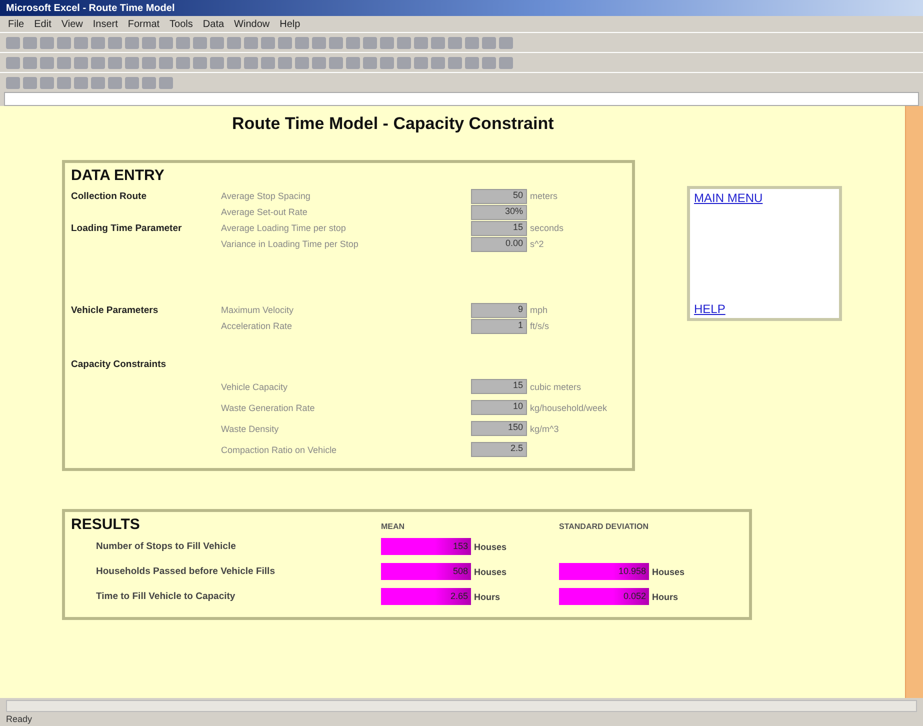  I want to click on menu-item: Help, so click(290, 24).